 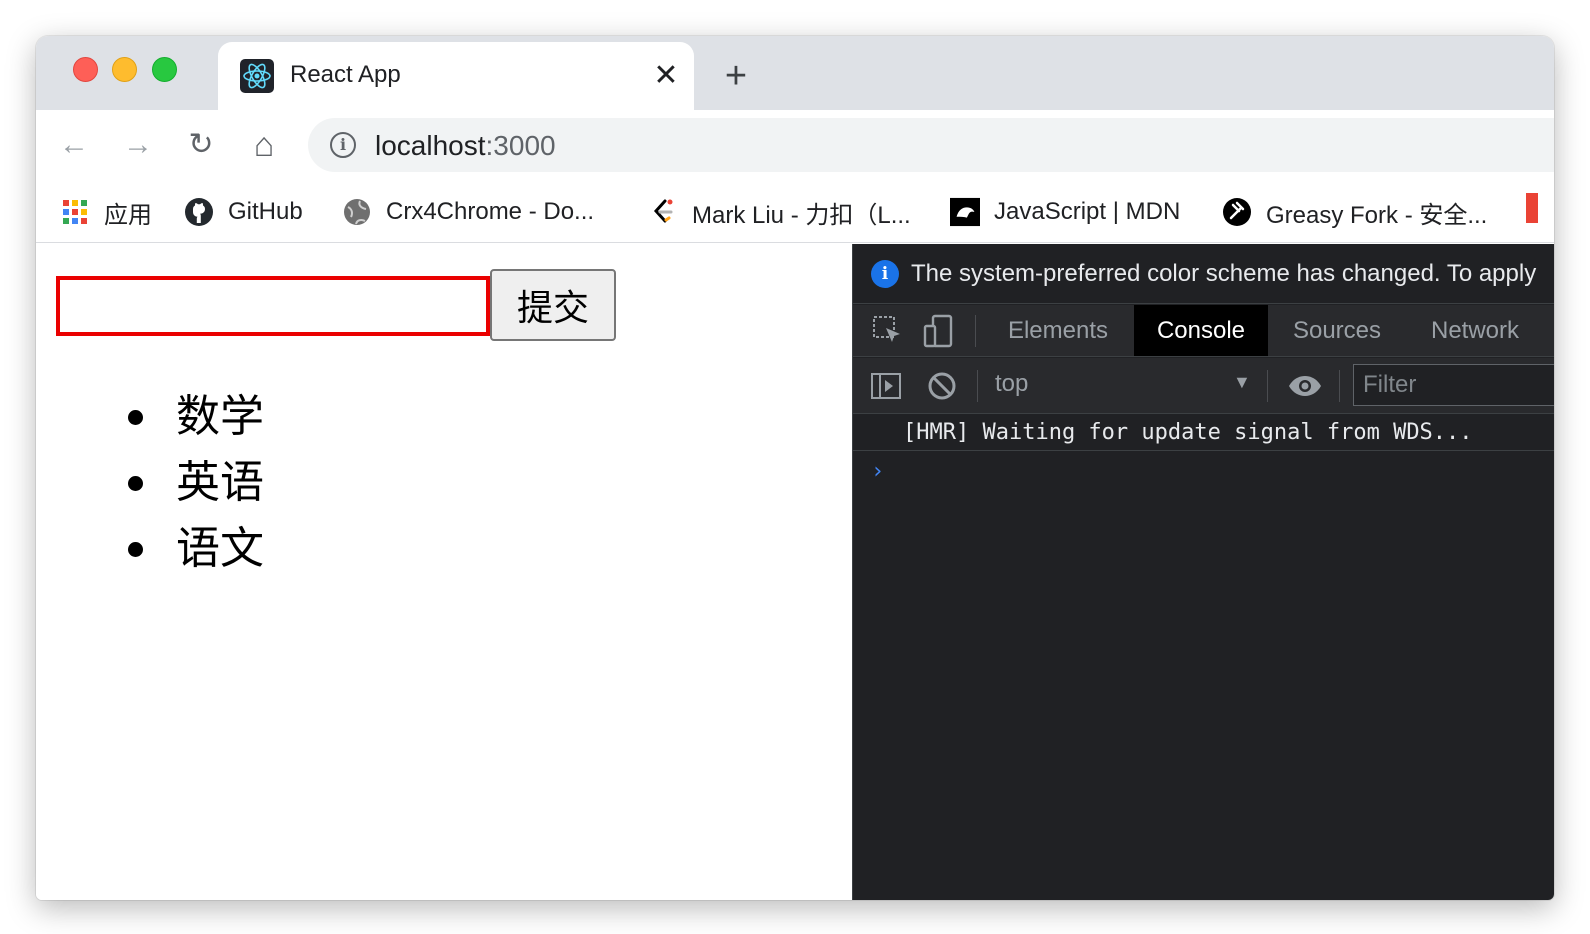 What do you see at coordinates (1242, 382) in the screenshot?
I see `dropdown-arrow-icon: ▼` at bounding box center [1242, 382].